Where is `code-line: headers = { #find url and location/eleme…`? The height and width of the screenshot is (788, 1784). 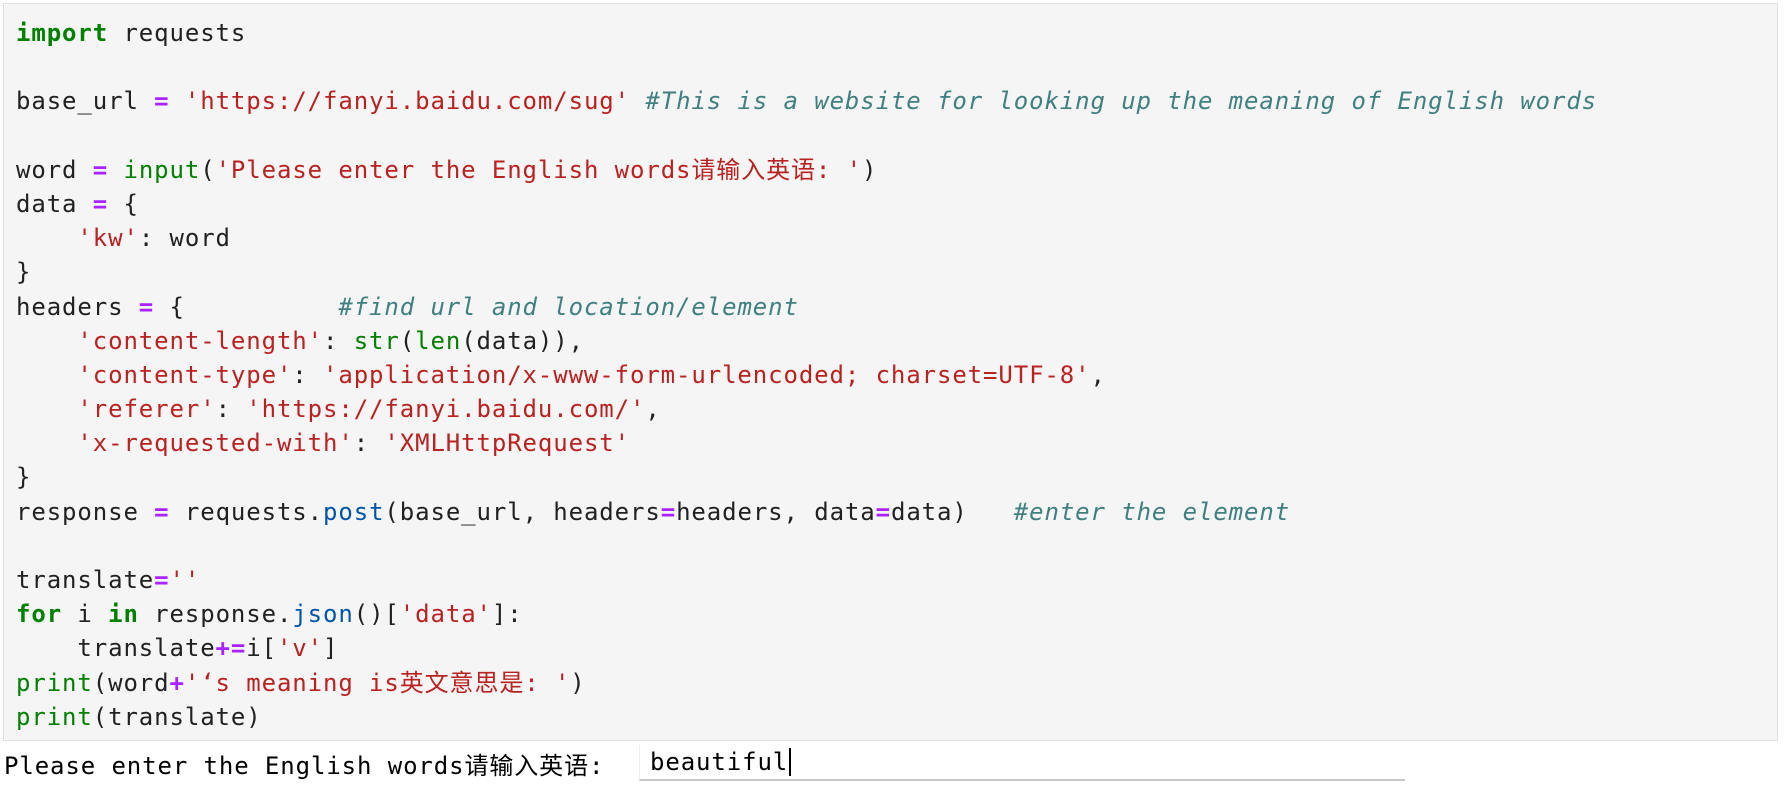
code-line: headers = { #find url and location/eleme… is located at coordinates (806, 307).